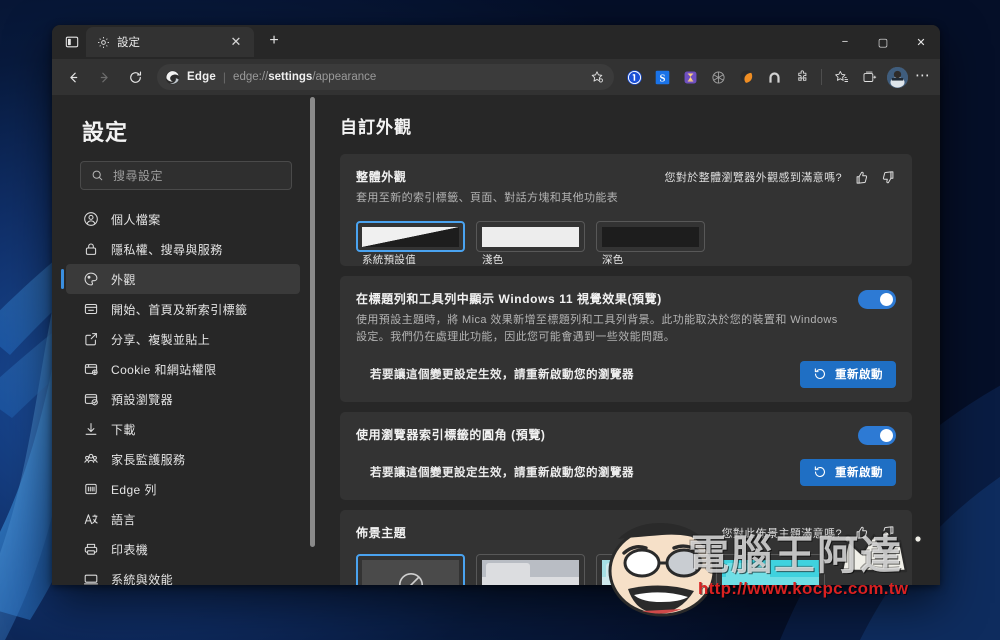 This screenshot has height=640, width=1000. Describe the element at coordinates (183, 574) in the screenshot. I see `sidebar-item-12: 系統與效能` at that location.